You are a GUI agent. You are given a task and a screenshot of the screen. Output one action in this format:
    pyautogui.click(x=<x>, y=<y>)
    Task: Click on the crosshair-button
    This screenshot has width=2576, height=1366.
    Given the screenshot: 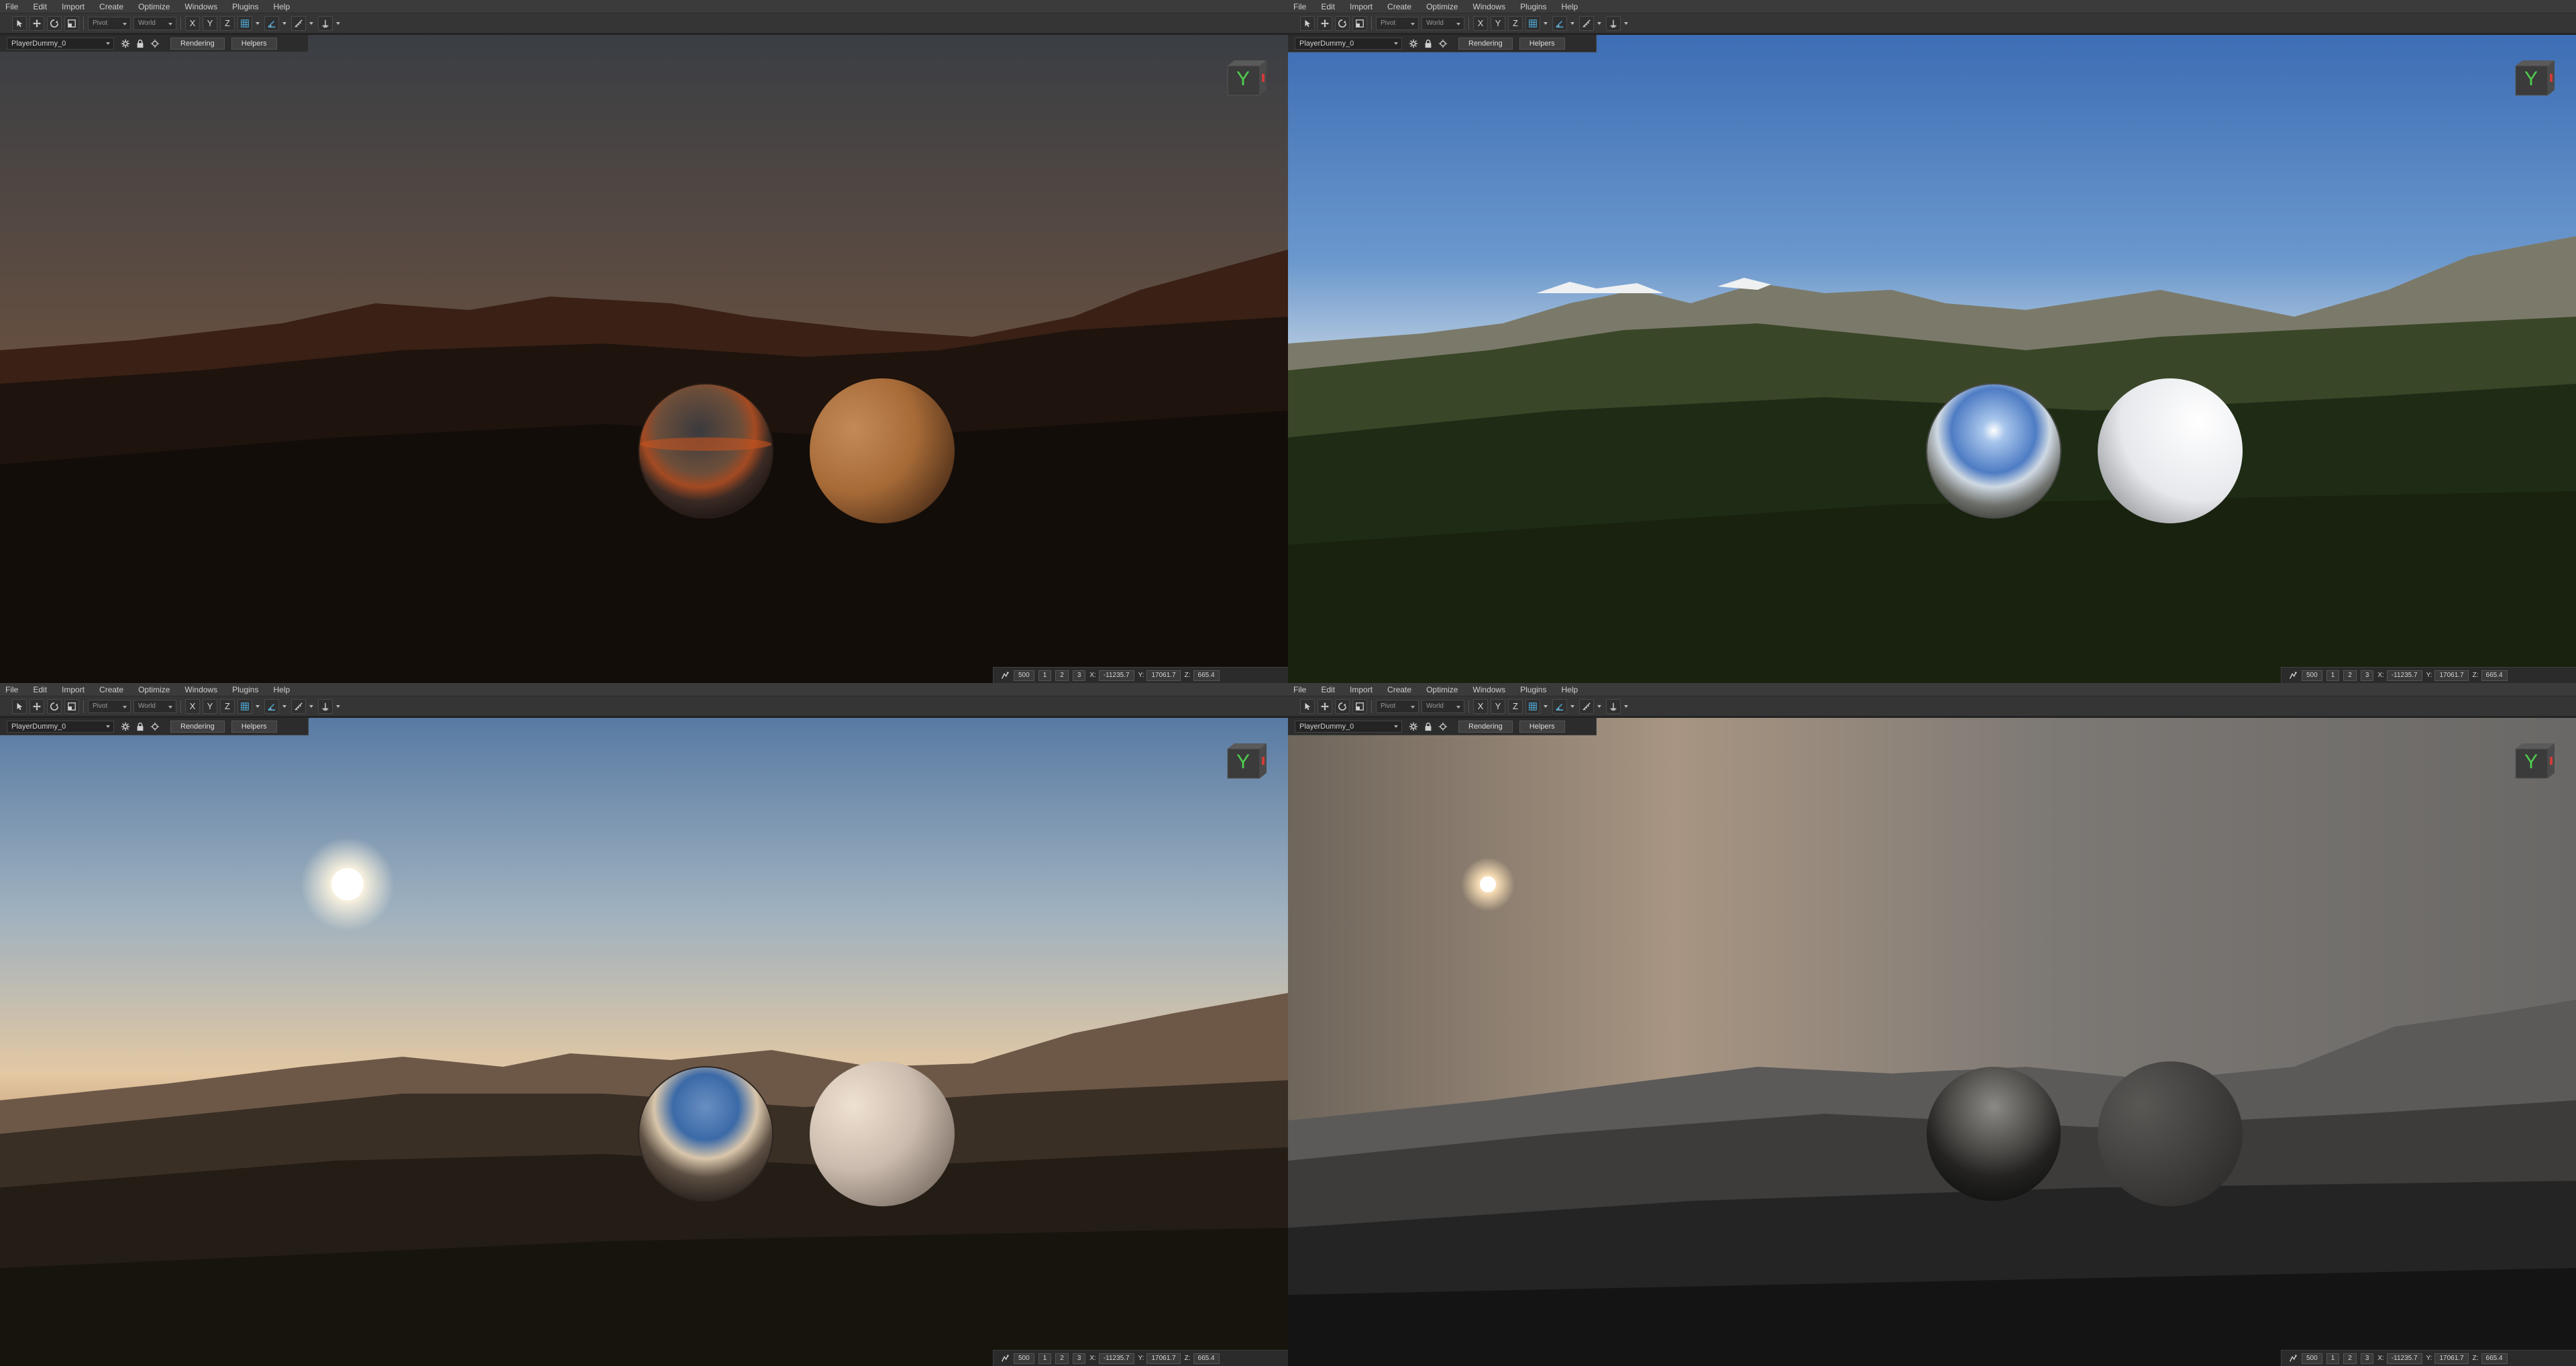 What is the action you would take?
    pyautogui.click(x=1443, y=727)
    